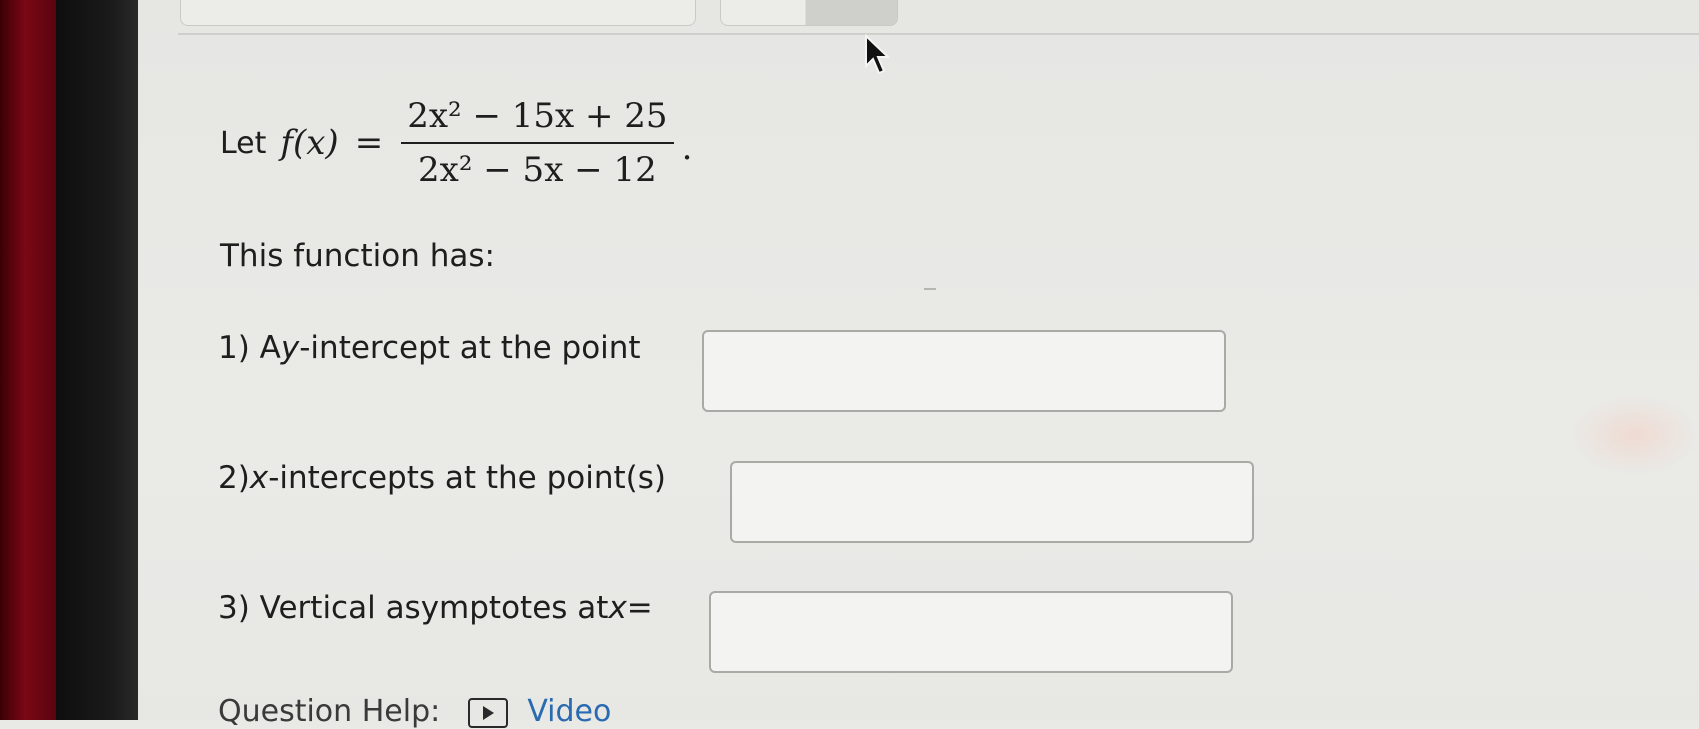  What do you see at coordinates (971, 632) in the screenshot?
I see `vertical-asymptotes-input` at bounding box center [971, 632].